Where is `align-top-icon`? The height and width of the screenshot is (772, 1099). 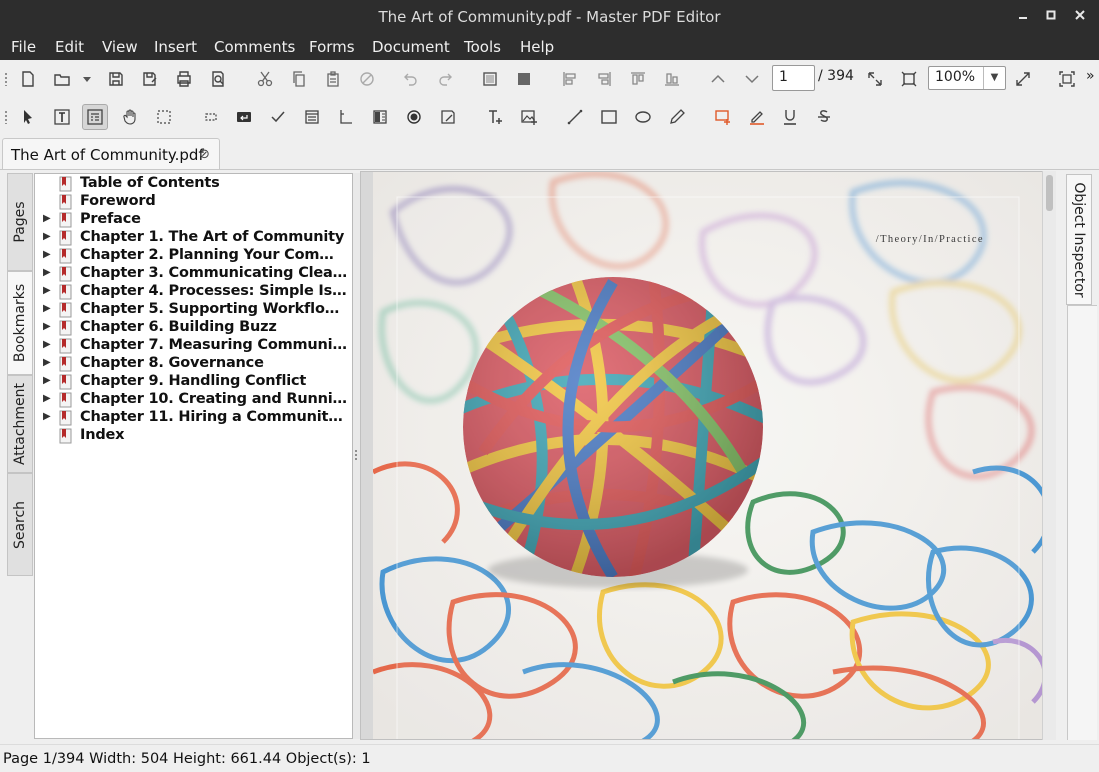 align-top-icon is located at coordinates (638, 79).